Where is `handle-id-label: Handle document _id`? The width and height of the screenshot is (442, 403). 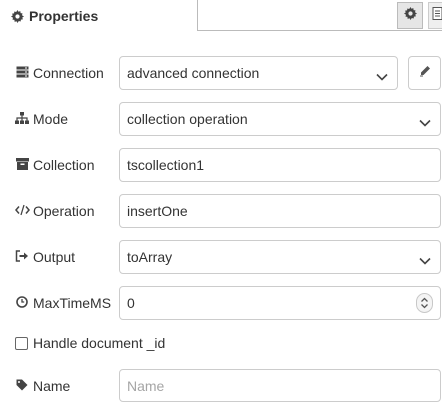 handle-id-label: Handle document _id is located at coordinates (99, 343).